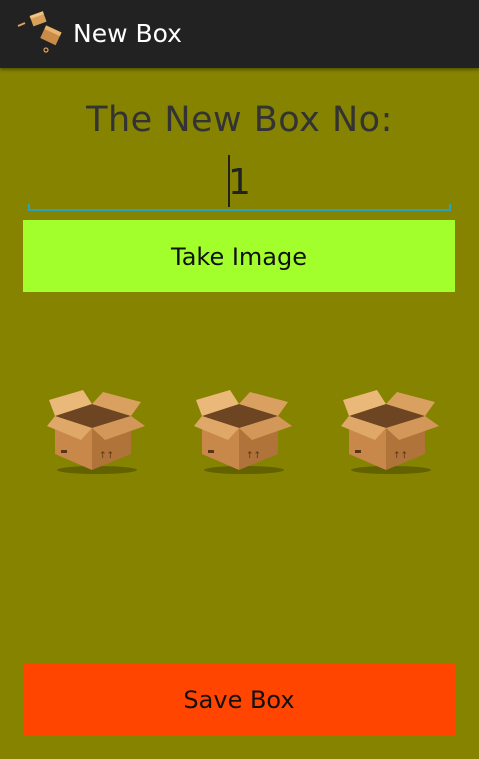  Describe the element at coordinates (239, 34) in the screenshot. I see `action-bar: New Box` at that location.